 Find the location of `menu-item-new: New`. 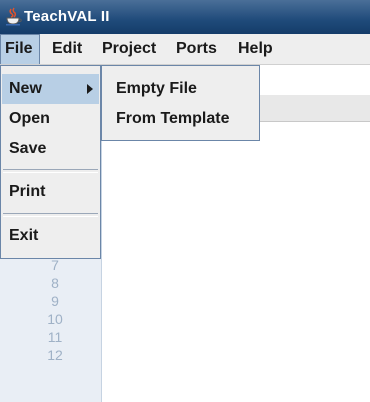

menu-item-new: New is located at coordinates (50, 89).